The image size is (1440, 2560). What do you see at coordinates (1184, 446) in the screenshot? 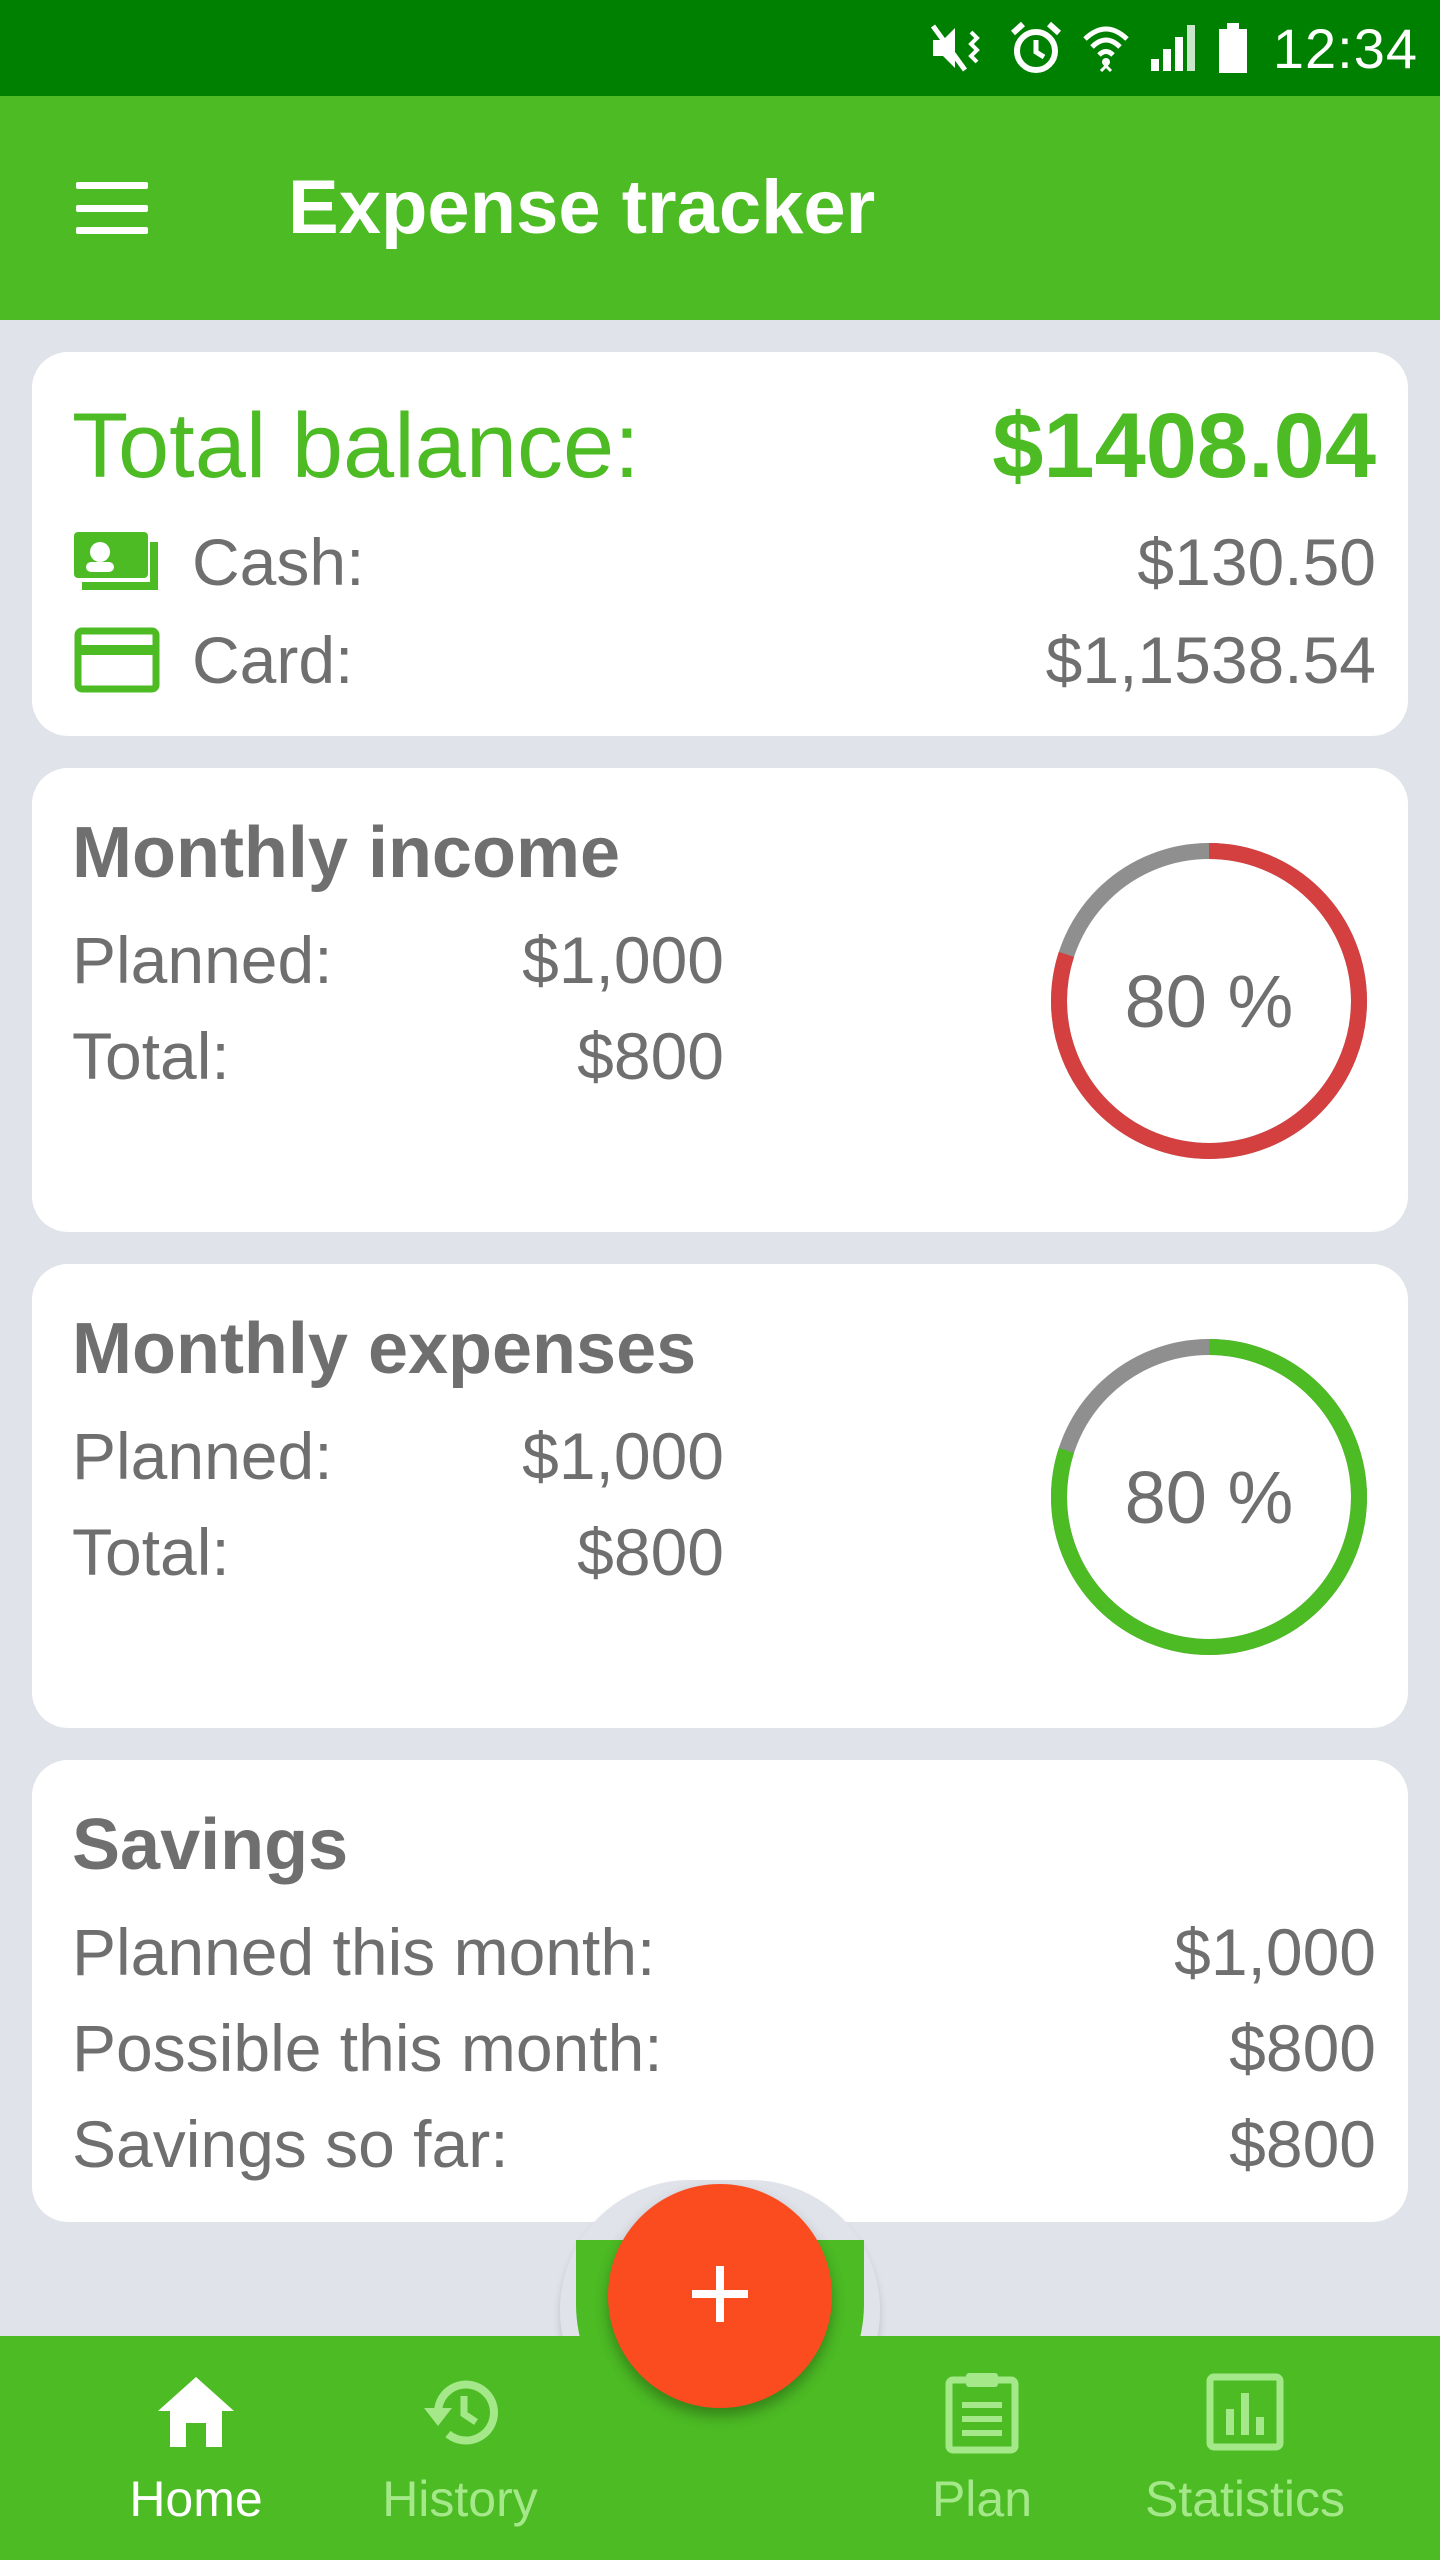
I see `balance-total: $1408.04` at bounding box center [1184, 446].